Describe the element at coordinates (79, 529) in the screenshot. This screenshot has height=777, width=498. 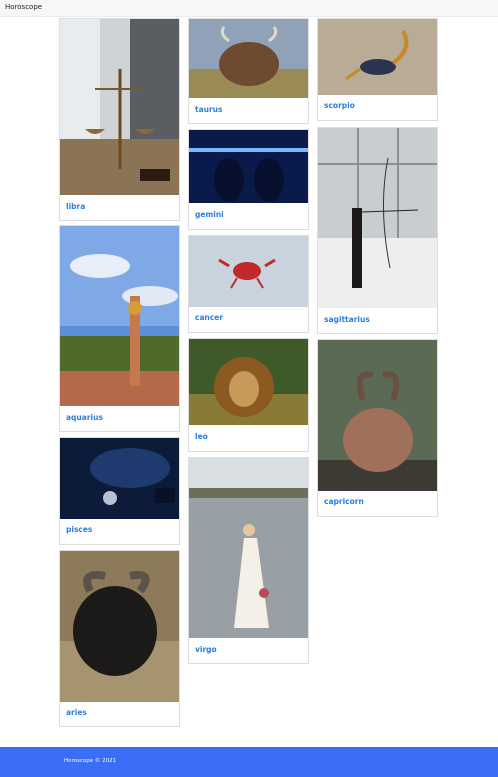
I see `pisces-title: pisces` at that location.